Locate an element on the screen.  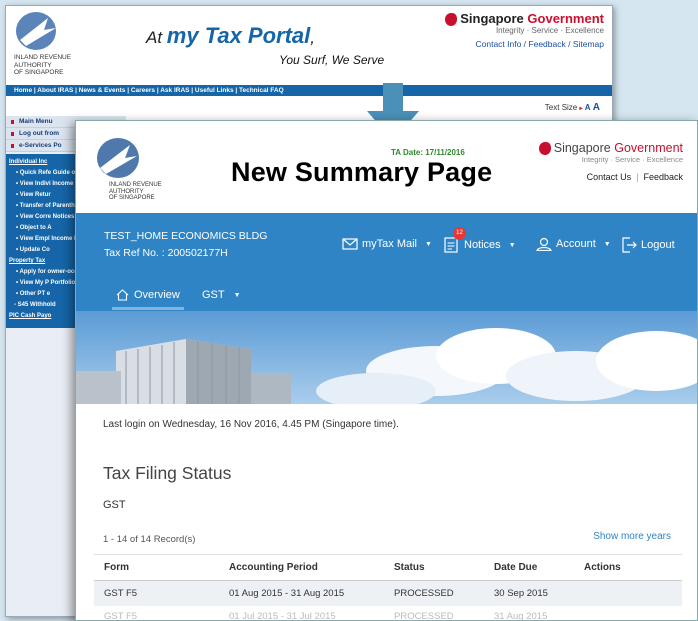
record-count: 1 - 14 of 14 Record(s) is located at coordinates (149, 539).